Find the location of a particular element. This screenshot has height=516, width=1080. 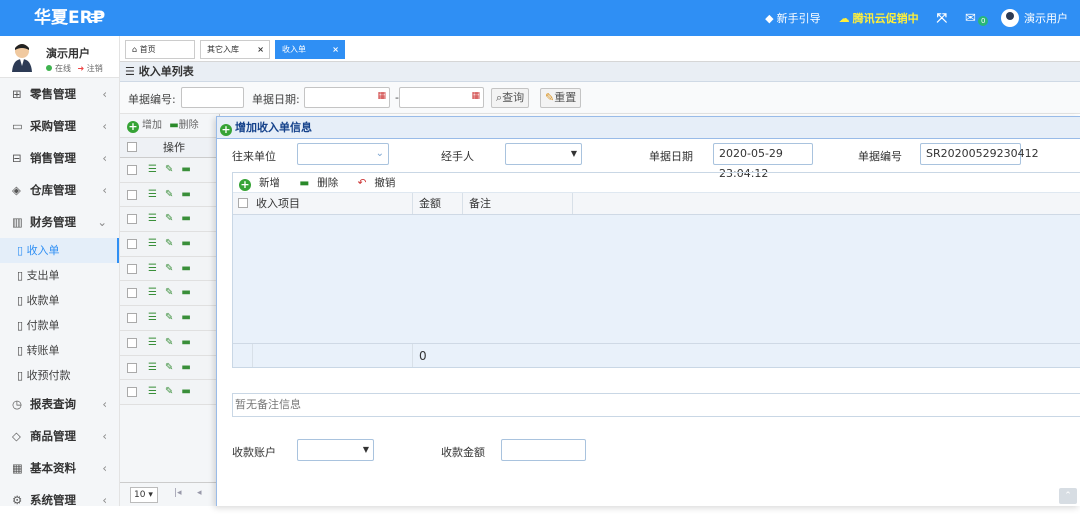

sidebar-item-finance: ▥ 财务管理 ⌄ is located at coordinates (59, 222).